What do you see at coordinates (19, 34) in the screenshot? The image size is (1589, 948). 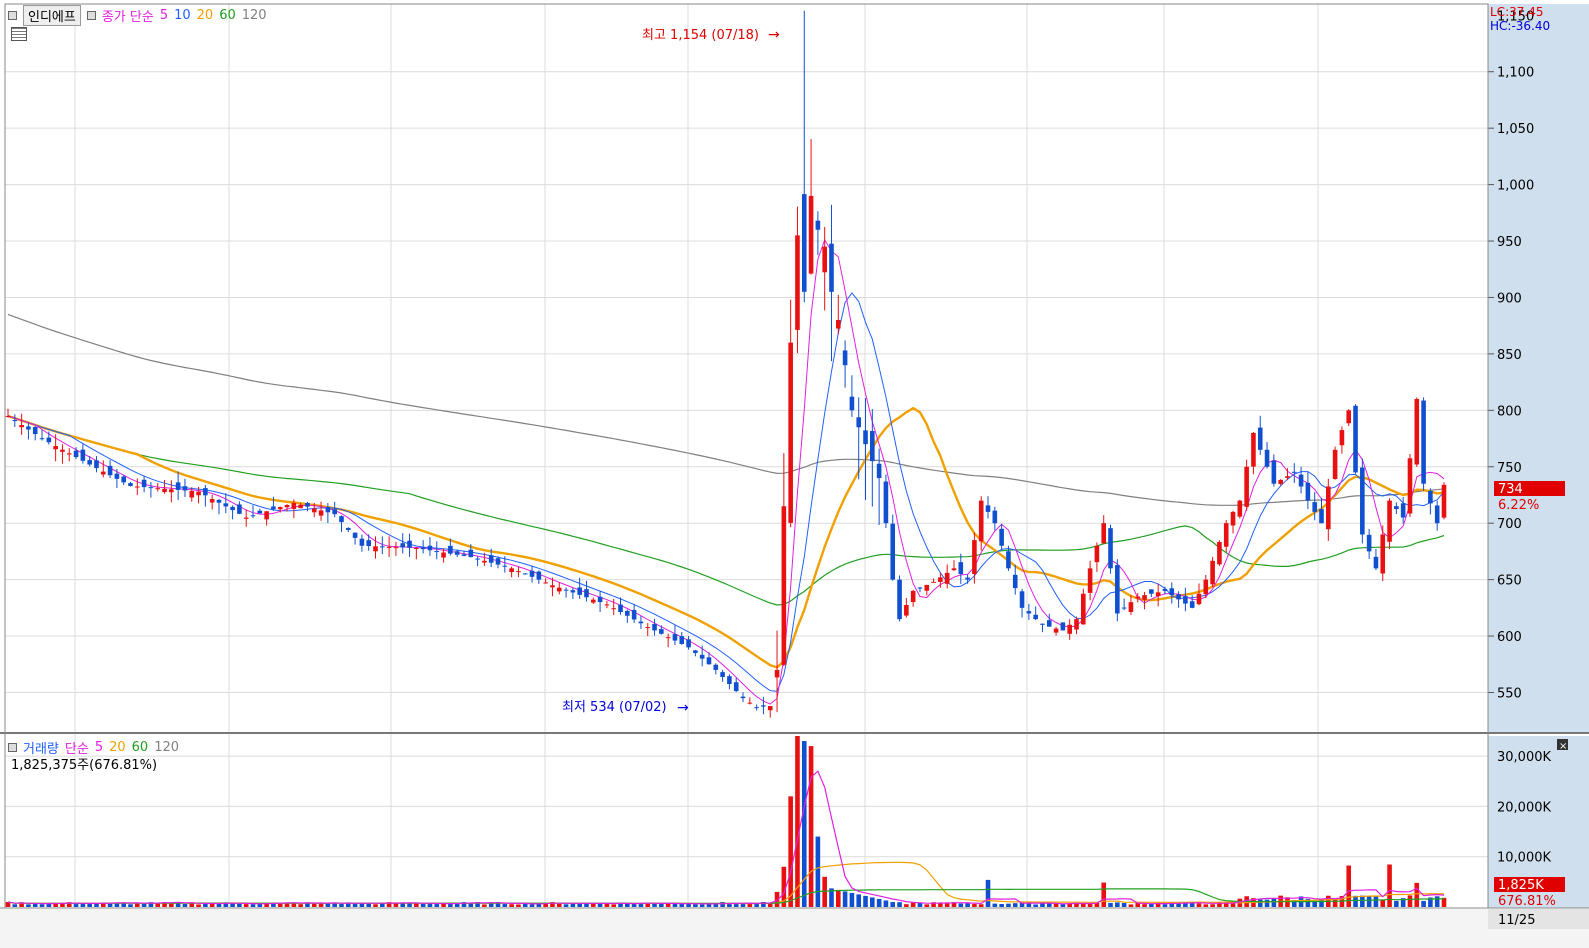 I see `table-view-icon` at bounding box center [19, 34].